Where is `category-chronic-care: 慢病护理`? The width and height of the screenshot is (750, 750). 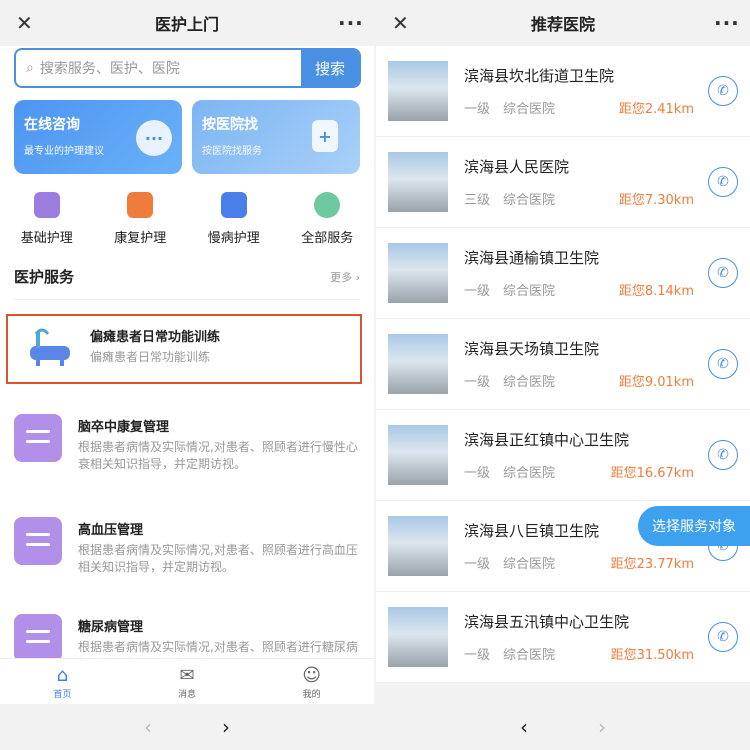 category-chronic-care: 慢病护理 is located at coordinates (234, 219).